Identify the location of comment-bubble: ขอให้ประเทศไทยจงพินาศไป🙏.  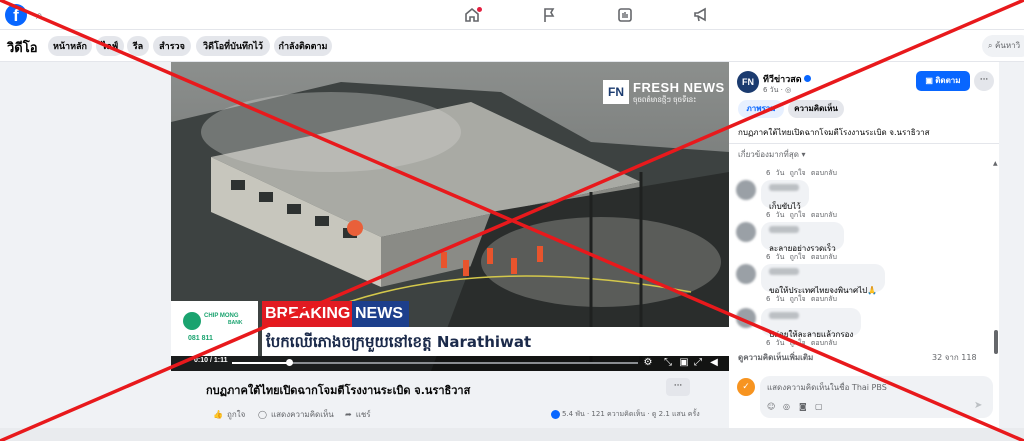
(823, 279).